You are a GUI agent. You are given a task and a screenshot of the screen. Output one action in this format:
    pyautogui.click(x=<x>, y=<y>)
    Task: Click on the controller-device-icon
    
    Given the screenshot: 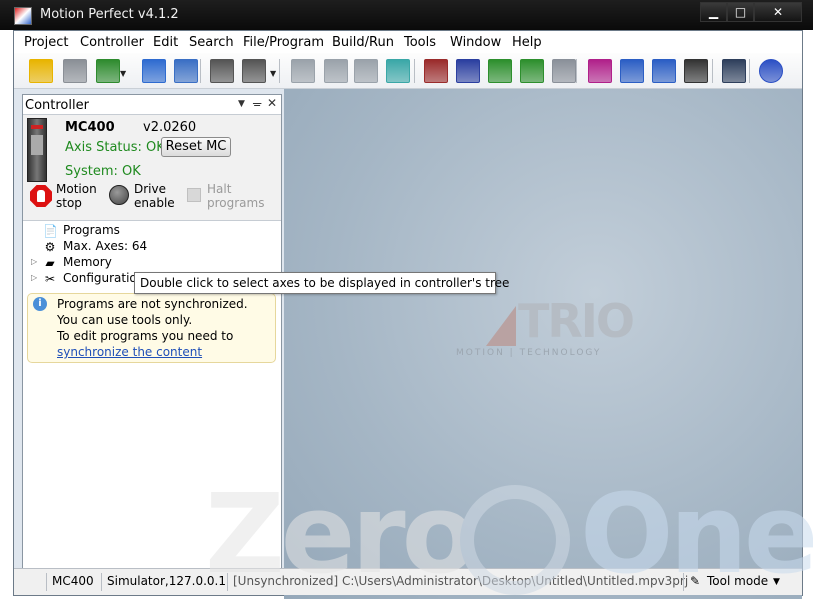 What is the action you would take?
    pyautogui.click(x=37, y=150)
    